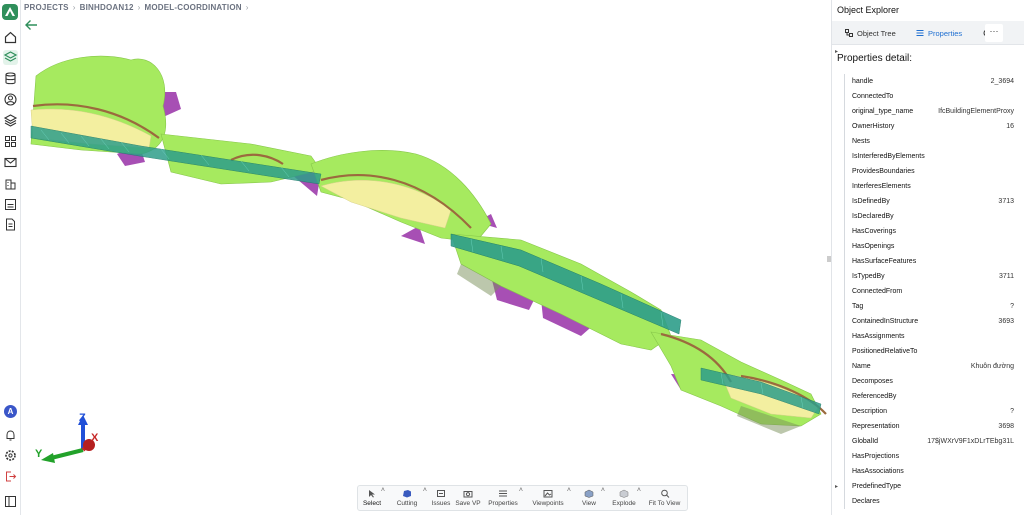 The image size is (1024, 515). Describe the element at coordinates (878, 336) in the screenshot. I see `property-key: HasAssignments` at that location.